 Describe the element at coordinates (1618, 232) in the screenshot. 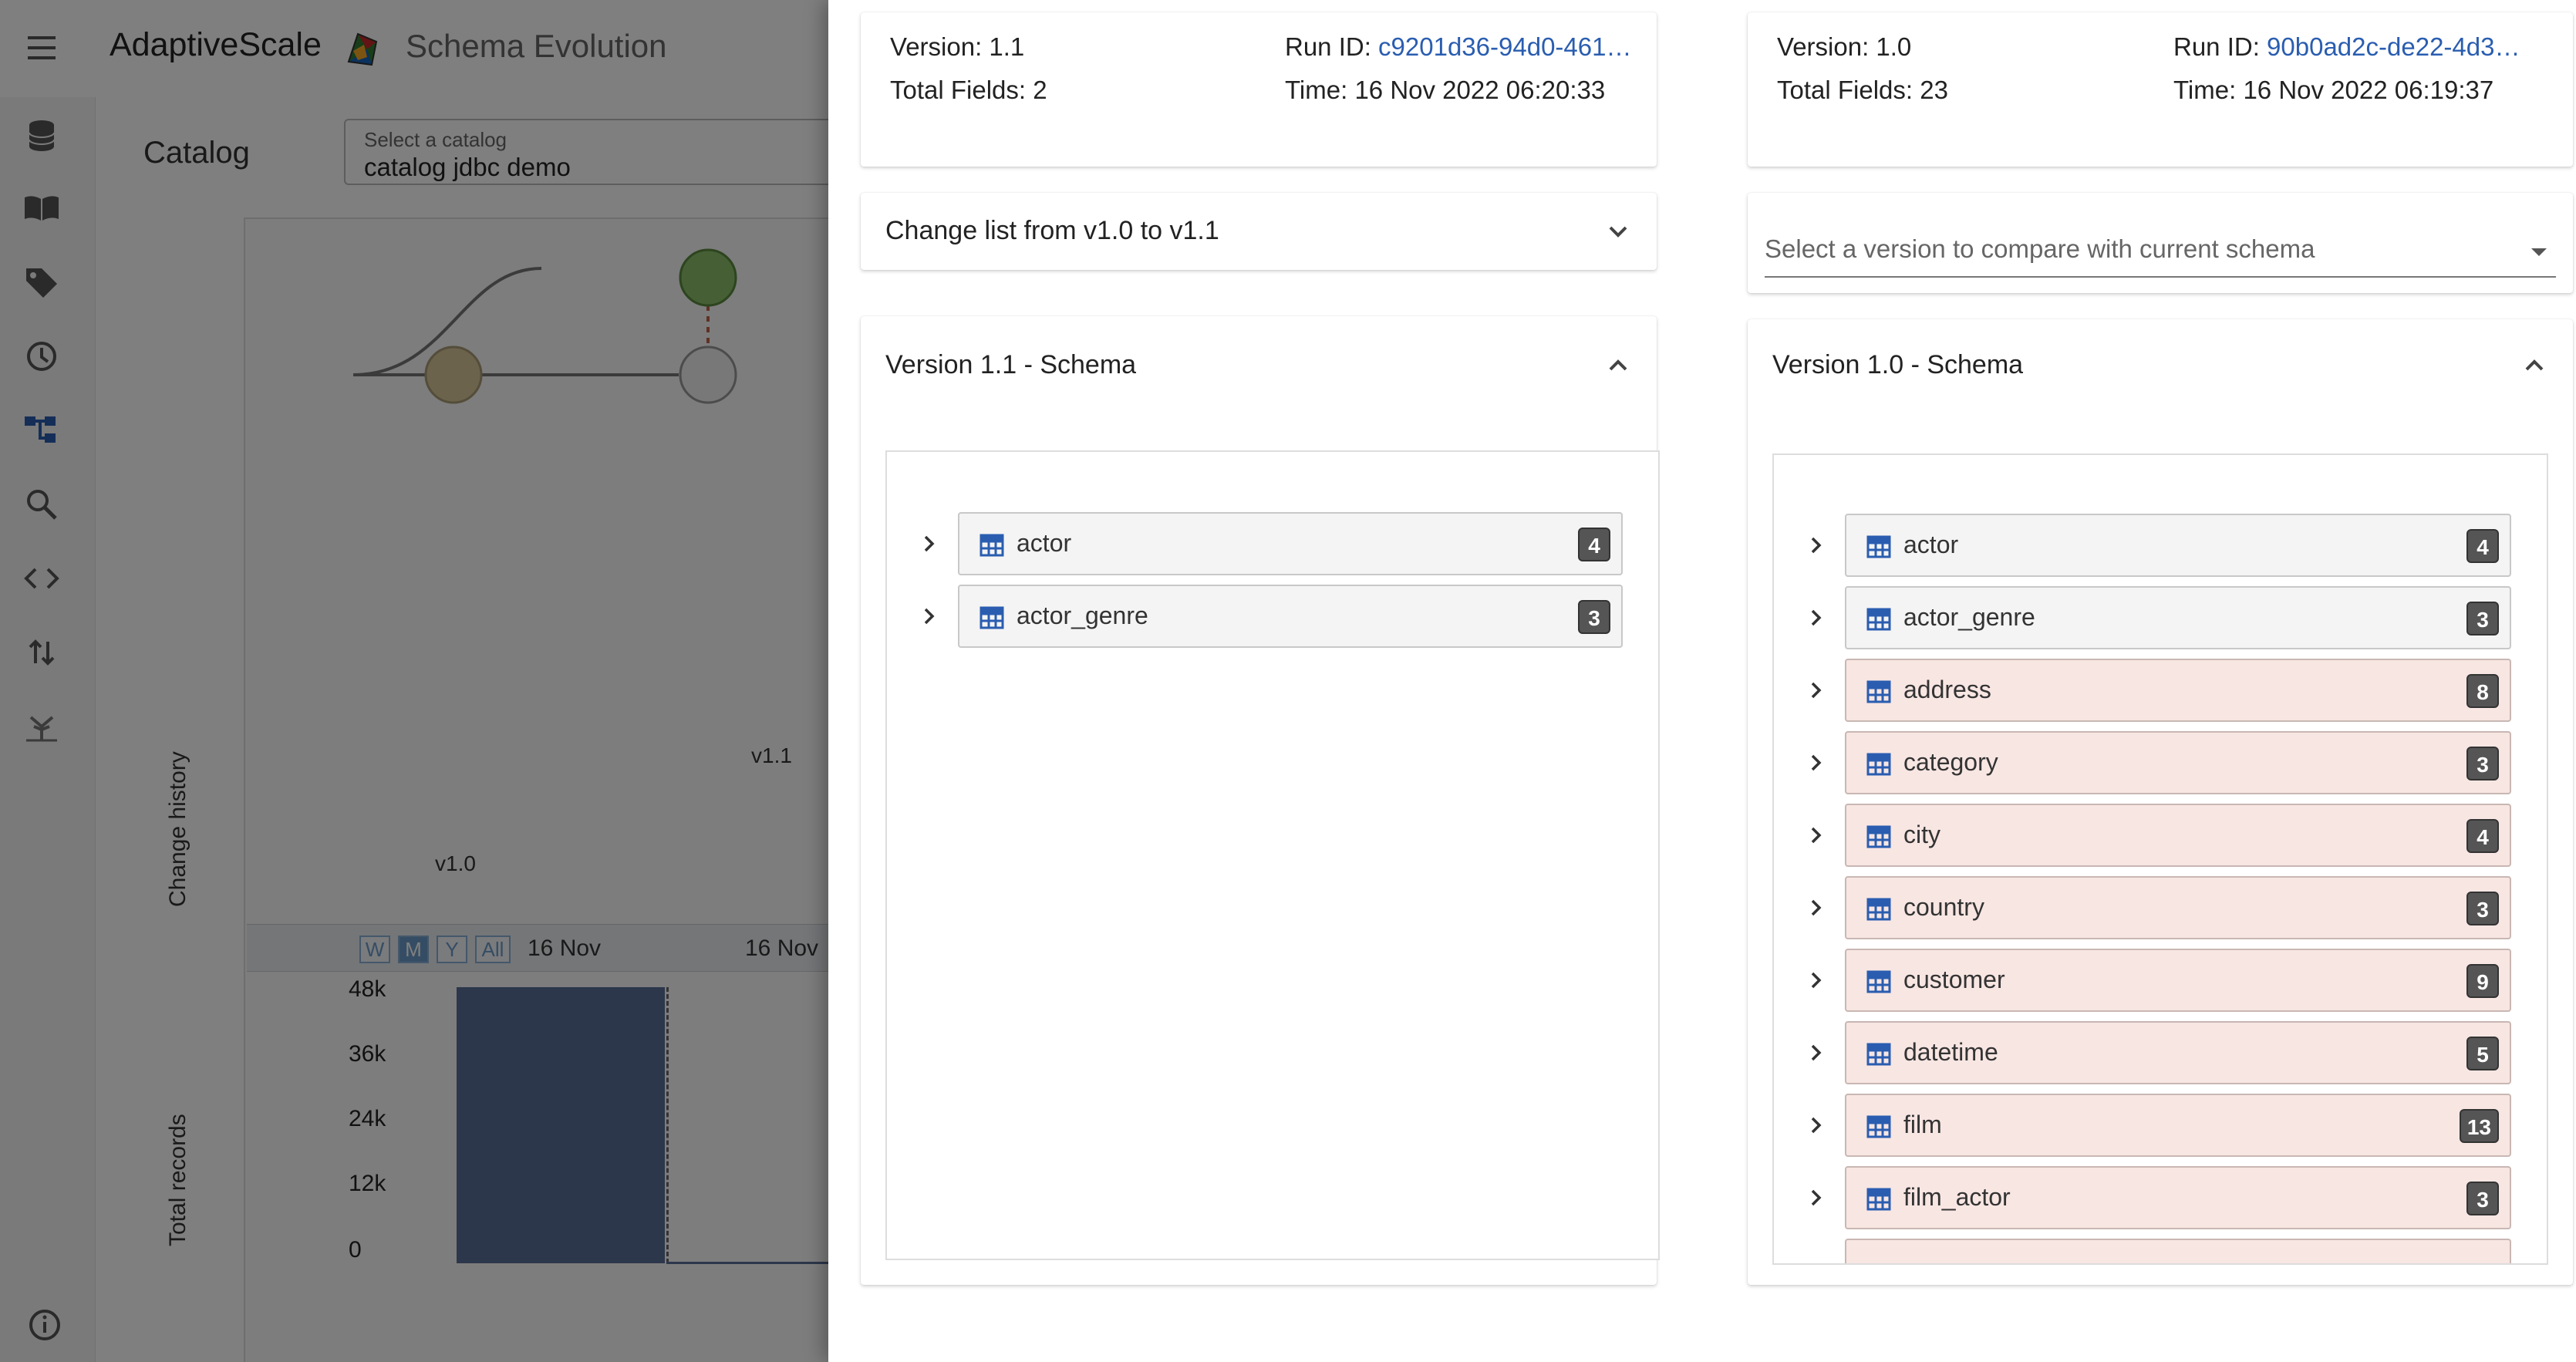

I see `chevron-down-icon` at that location.